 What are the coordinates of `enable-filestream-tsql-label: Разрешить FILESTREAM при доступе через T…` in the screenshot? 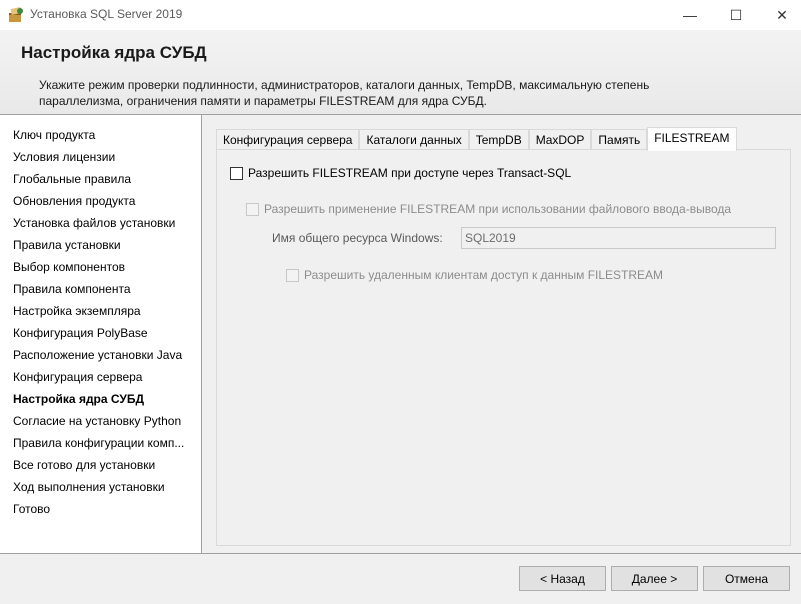 It's located at (410, 173).